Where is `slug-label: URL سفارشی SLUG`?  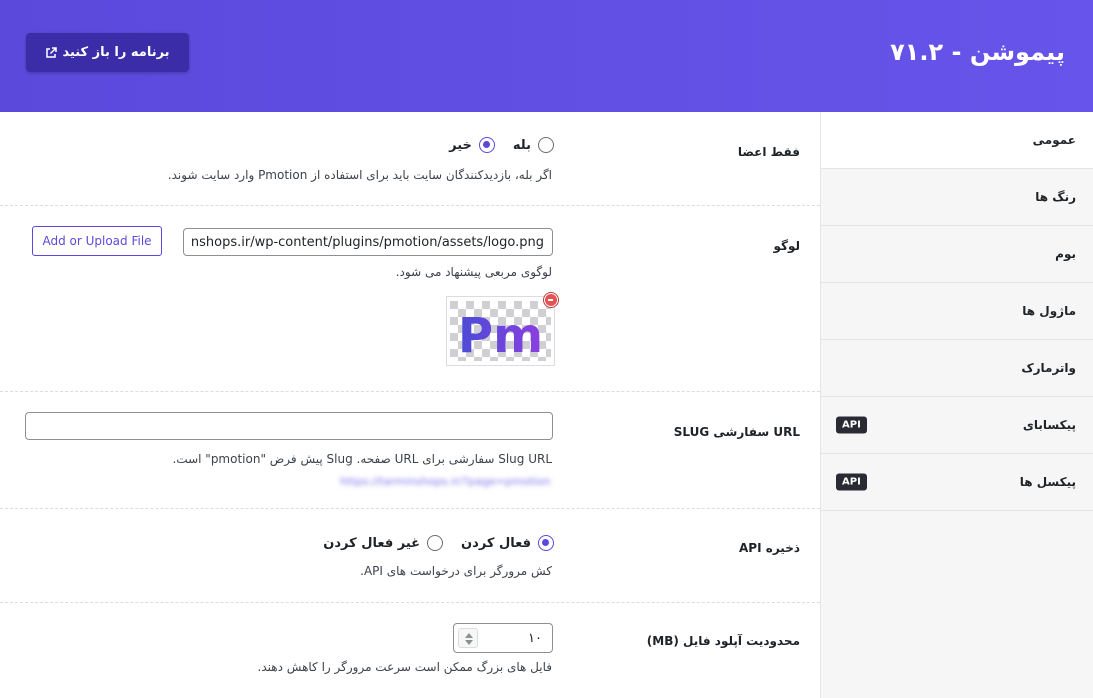 slug-label: URL سفارشی SLUG is located at coordinates (736, 432).